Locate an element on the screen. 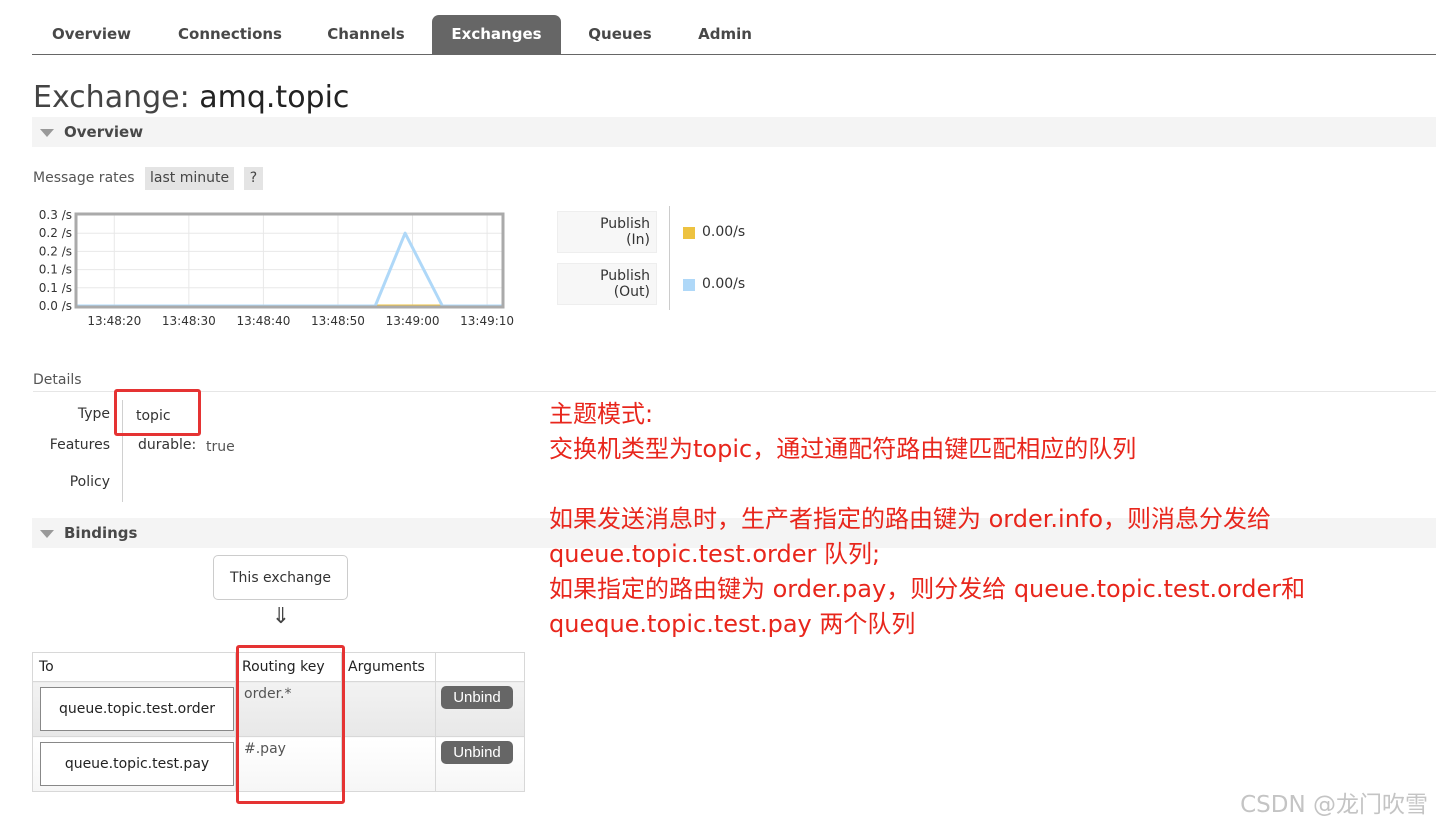 The image size is (1436, 825). detail-policy-key: Policy is located at coordinates (89, 482).